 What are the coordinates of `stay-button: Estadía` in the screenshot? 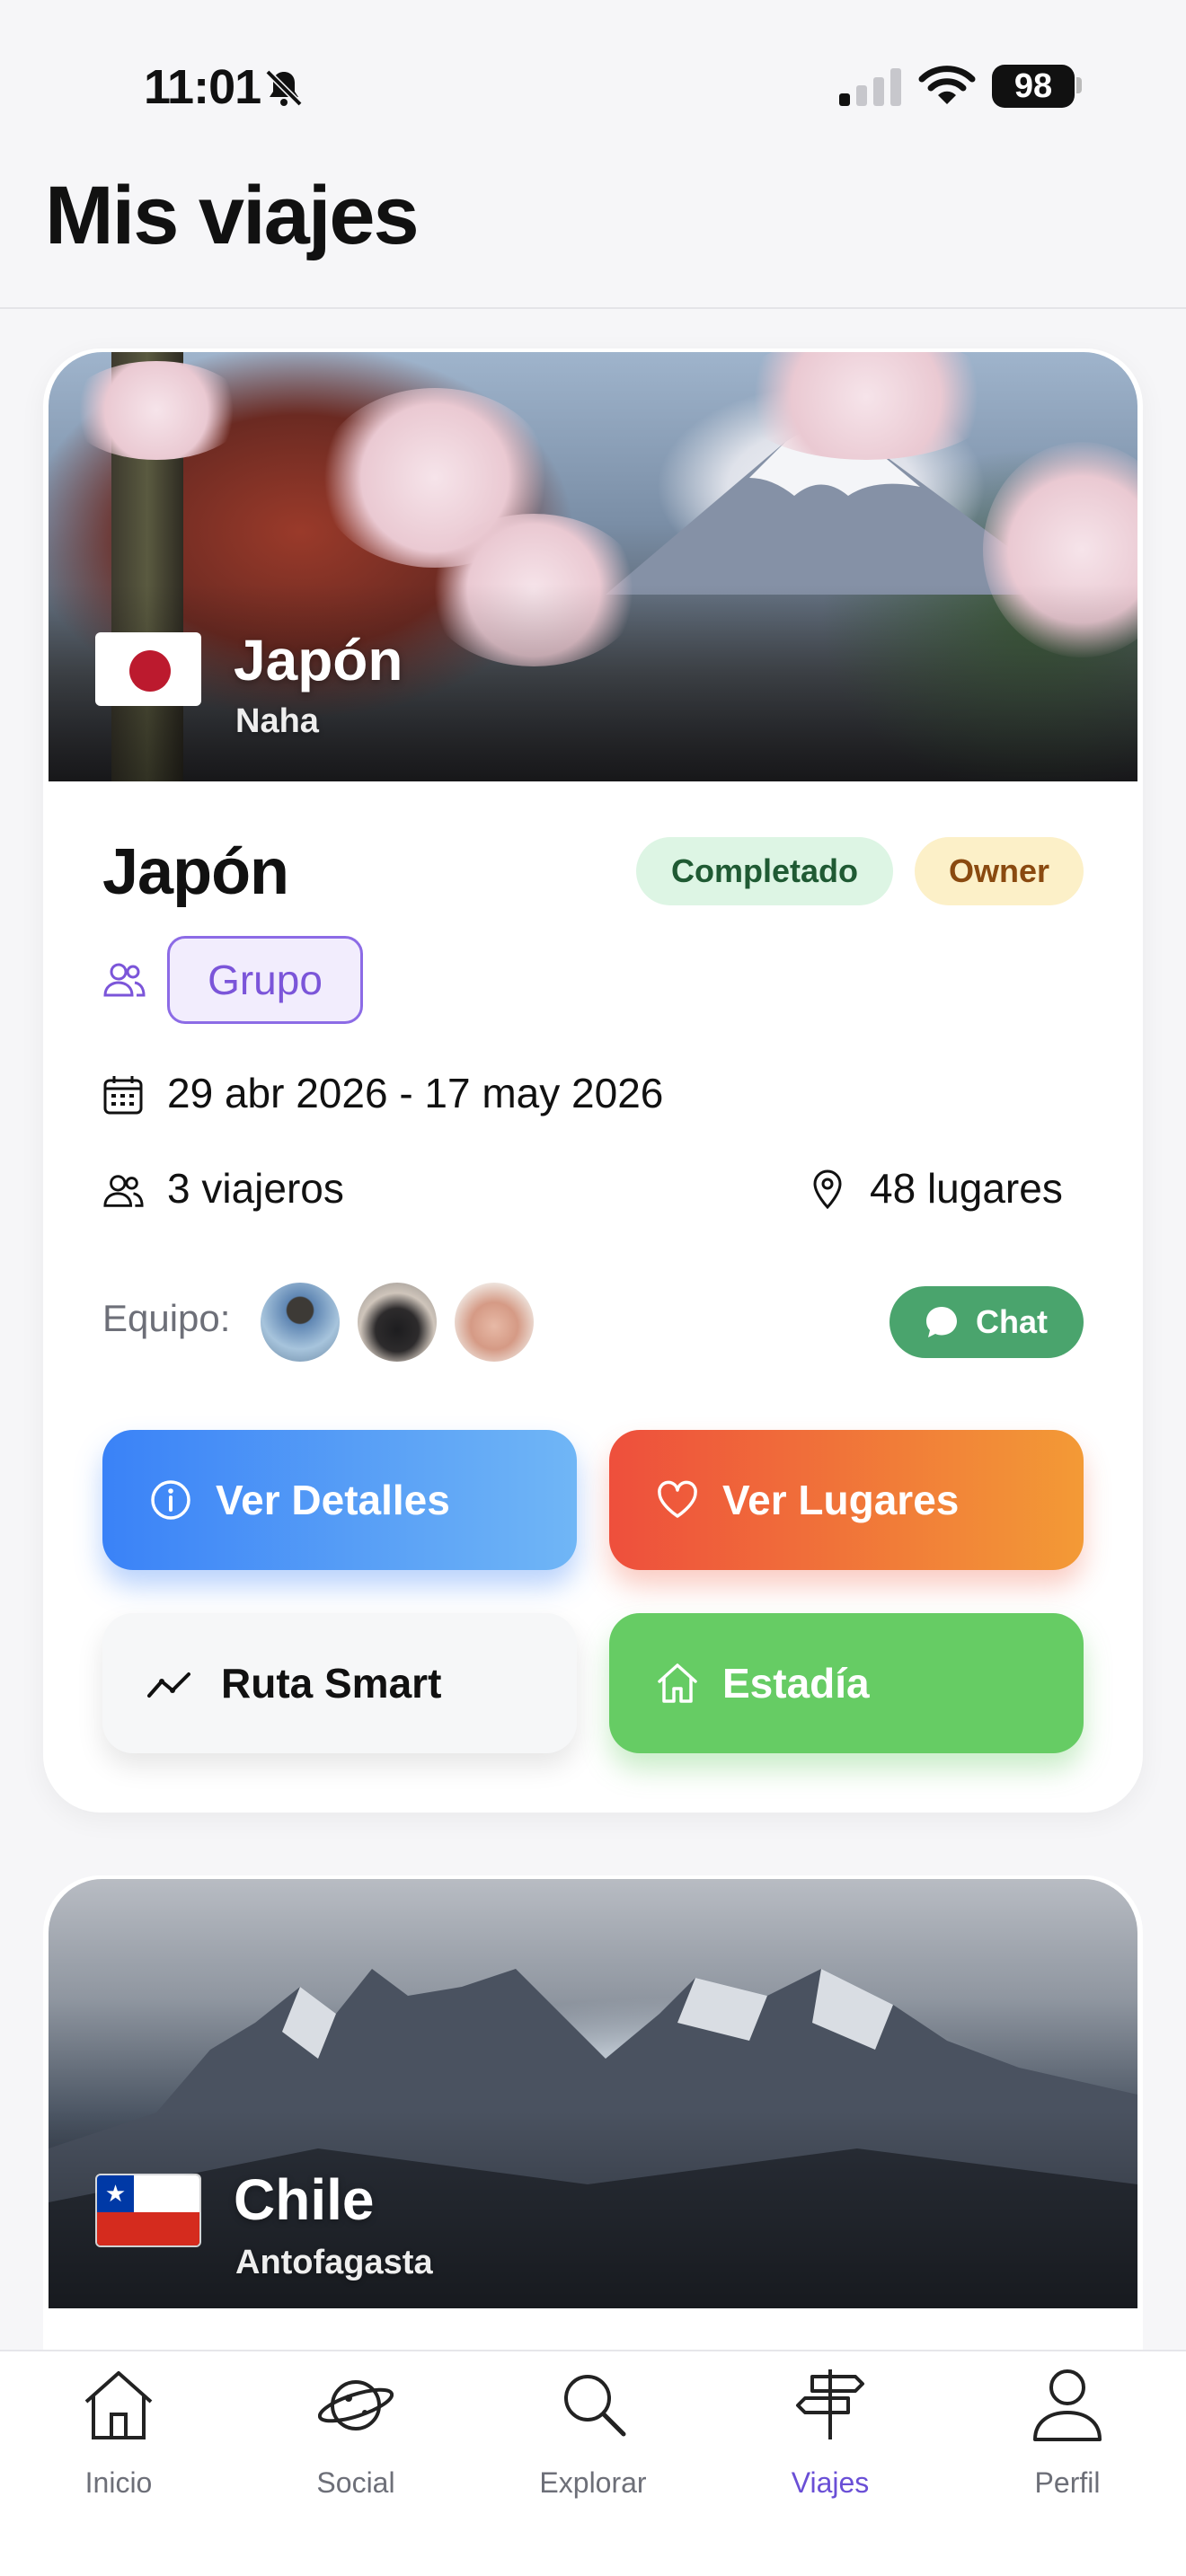 It's located at (846, 1683).